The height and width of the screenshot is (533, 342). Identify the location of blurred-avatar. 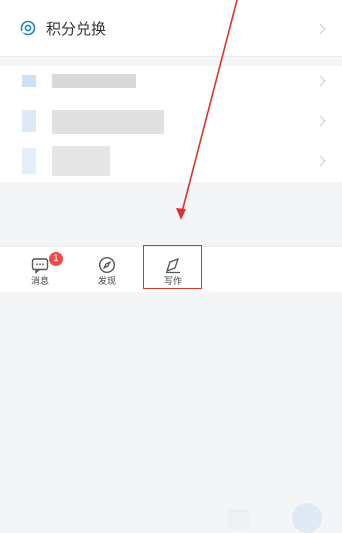
(307, 518).